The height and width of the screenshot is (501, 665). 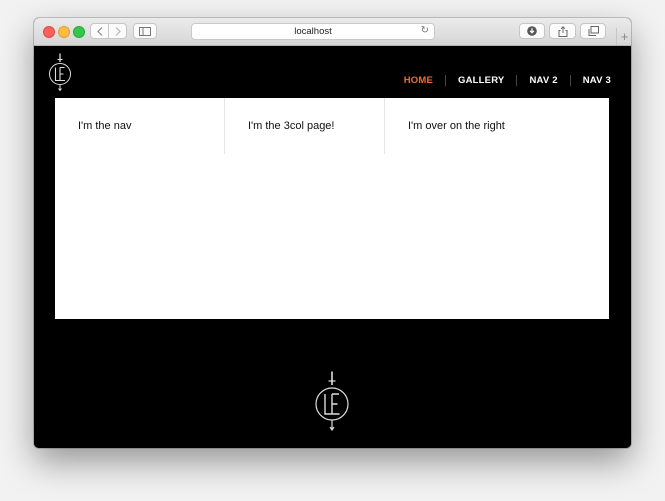 I want to click on back-button, so click(x=99, y=31).